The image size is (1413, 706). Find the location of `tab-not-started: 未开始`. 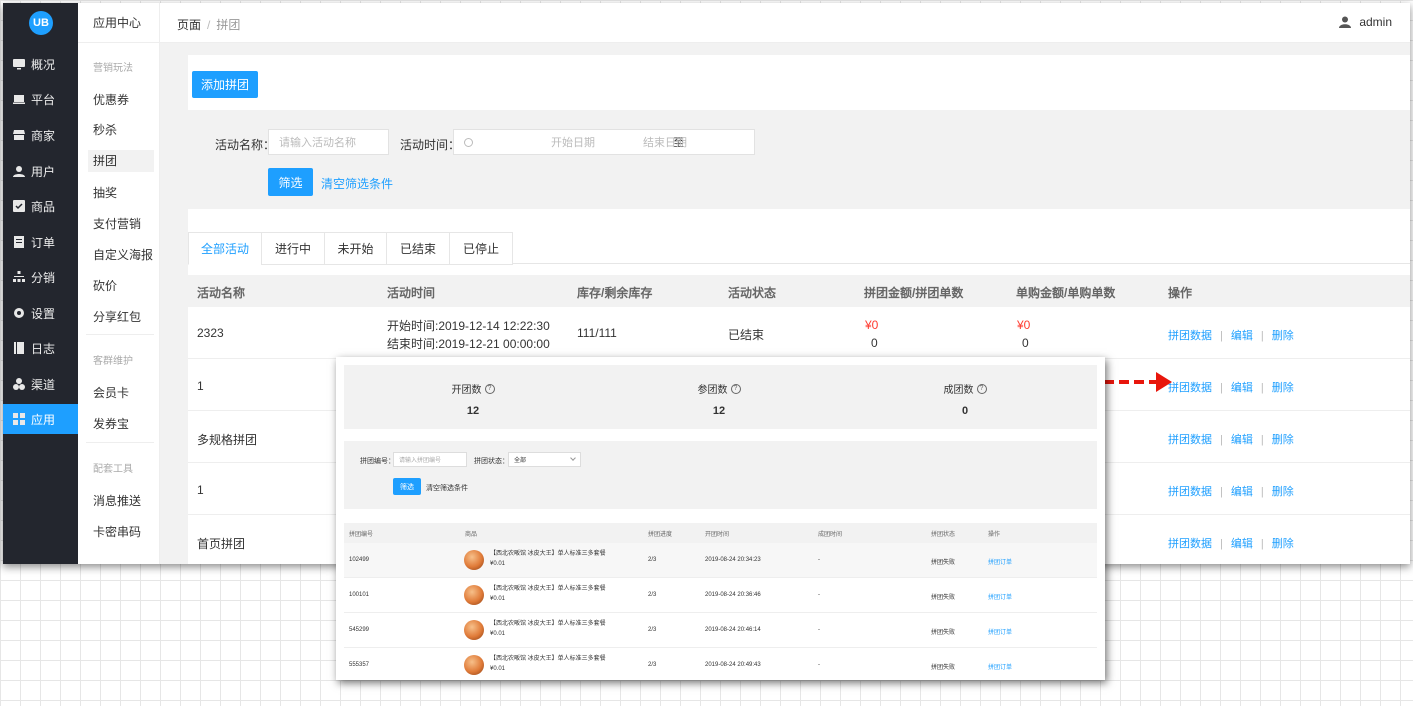

tab-not-started: 未开始 is located at coordinates (355, 248).